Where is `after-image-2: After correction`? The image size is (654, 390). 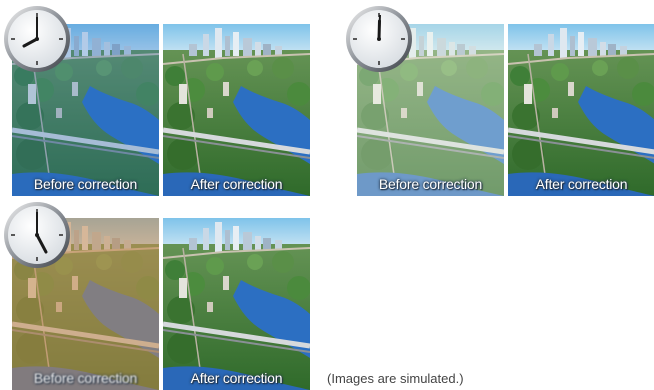
after-image-2: After correction is located at coordinates (581, 110).